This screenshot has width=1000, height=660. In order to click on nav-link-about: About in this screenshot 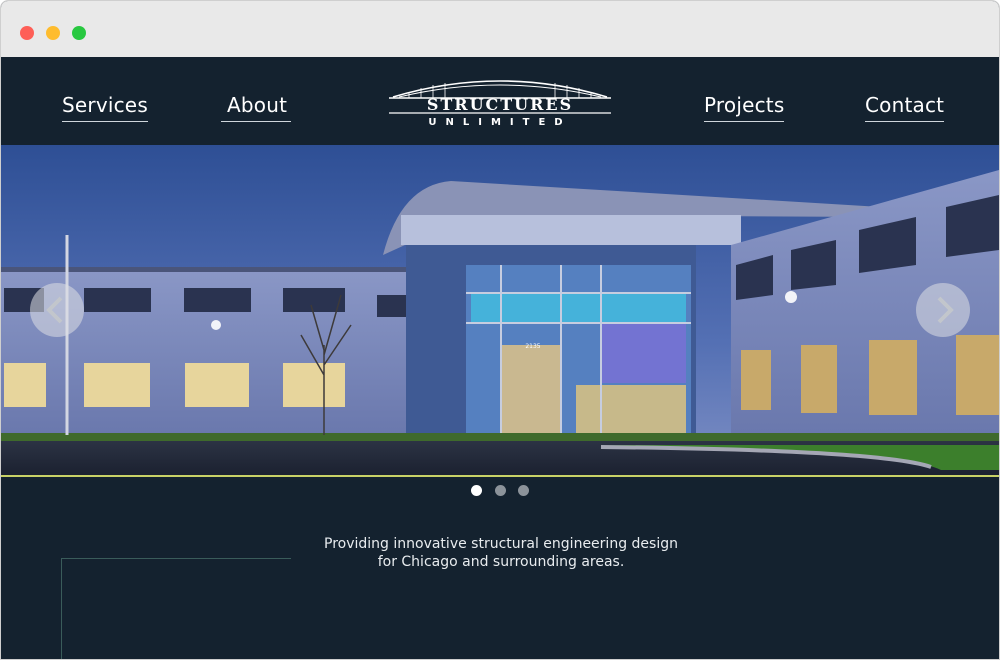, I will do `click(256, 107)`.